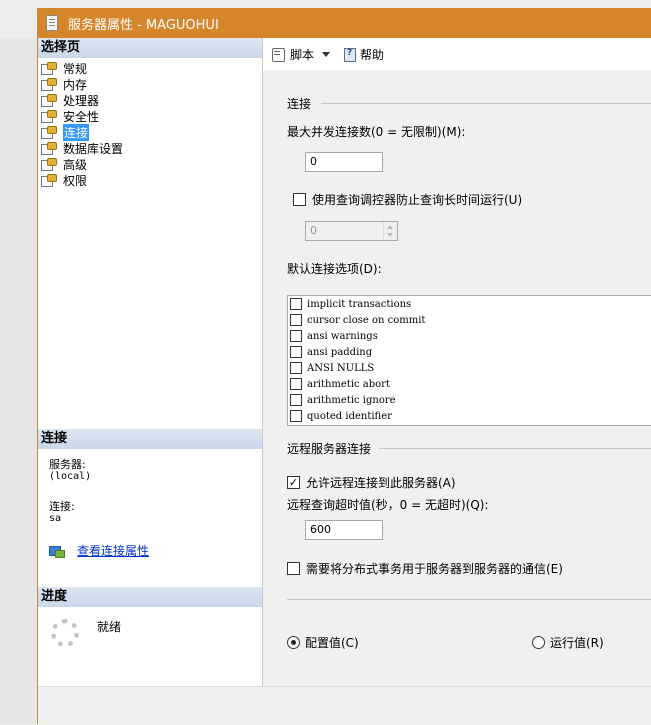  Describe the element at coordinates (67, 464) in the screenshot. I see `server-label: 服务器:` at that location.